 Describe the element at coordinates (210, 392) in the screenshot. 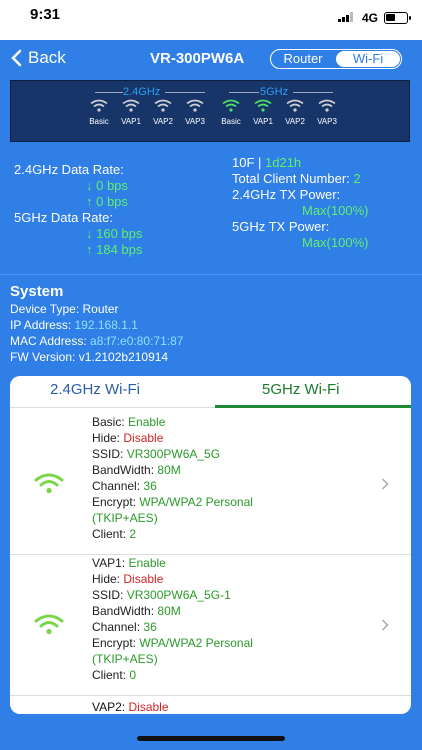

I see `wifi-tabs: 2.4GHz Wi-Fi 5GHz Wi-Fi` at that location.